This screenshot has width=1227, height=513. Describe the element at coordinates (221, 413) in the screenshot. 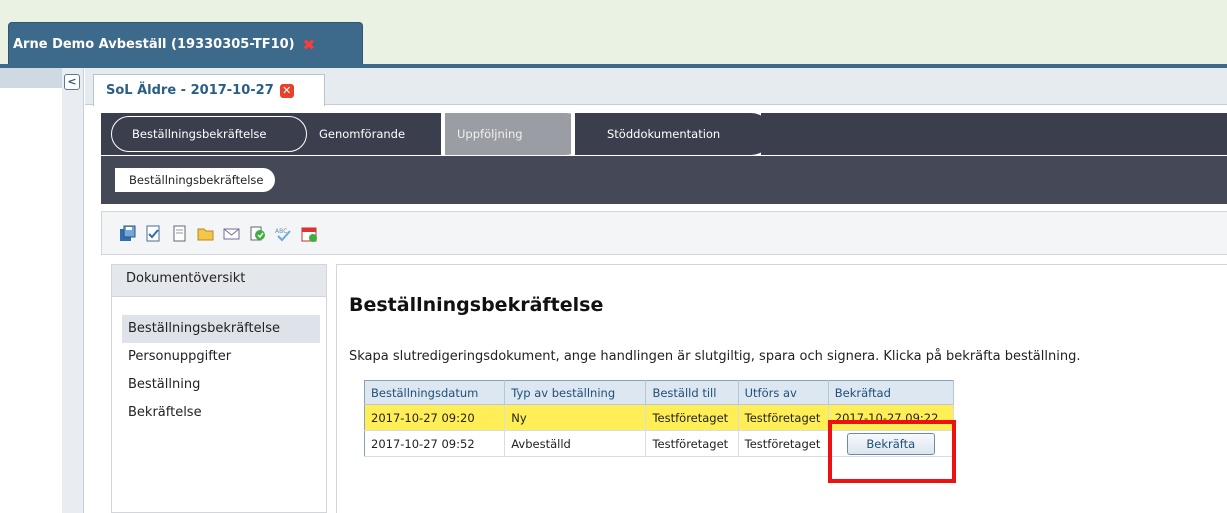

I see `doc-item-bekraftelse: Bekräftelse` at that location.